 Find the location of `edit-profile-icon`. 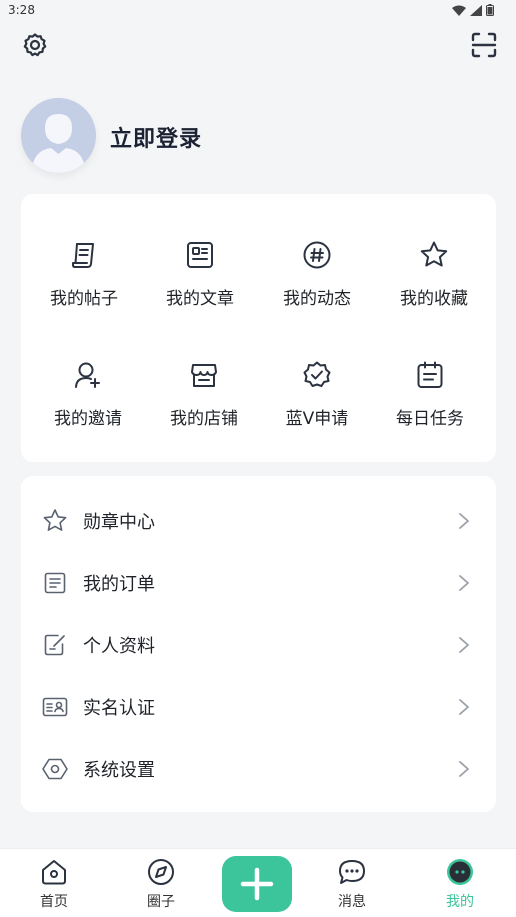

edit-profile-icon is located at coordinates (55, 645).